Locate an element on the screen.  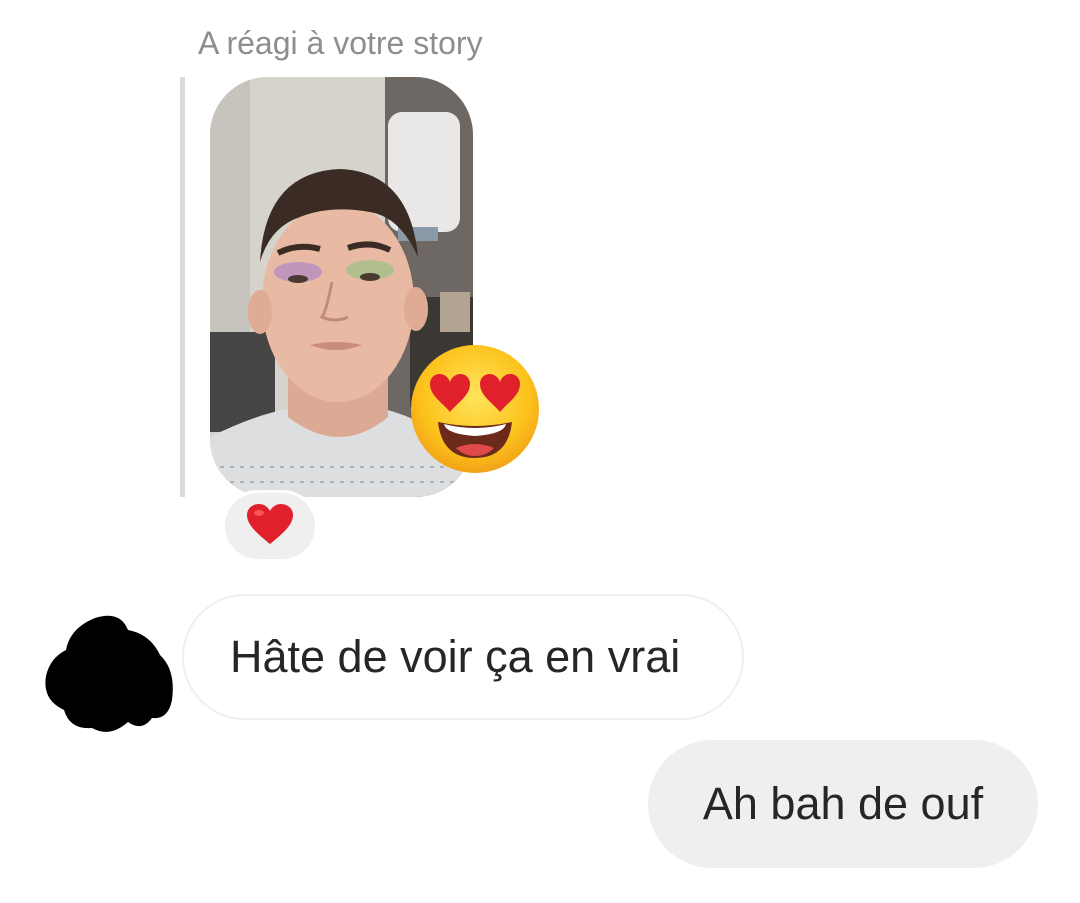
heart-reaction-badge is located at coordinates (270, 526).